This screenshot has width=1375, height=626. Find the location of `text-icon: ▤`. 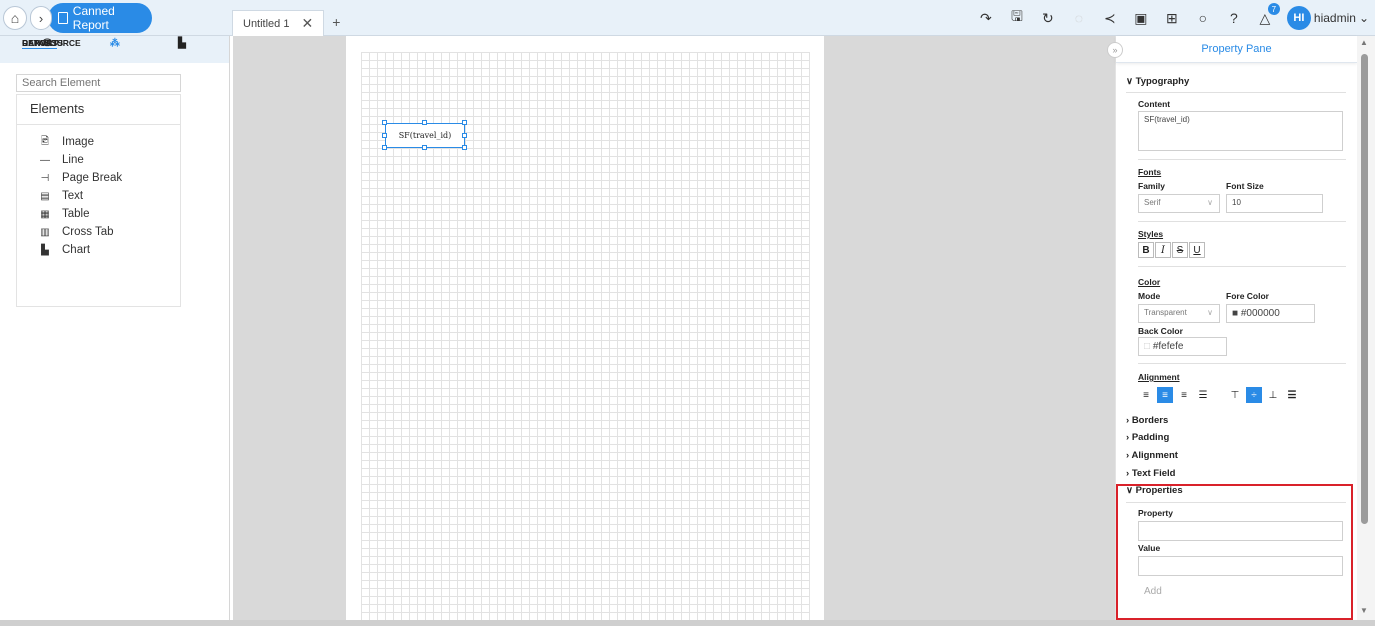

text-icon: ▤ is located at coordinates (45, 196).